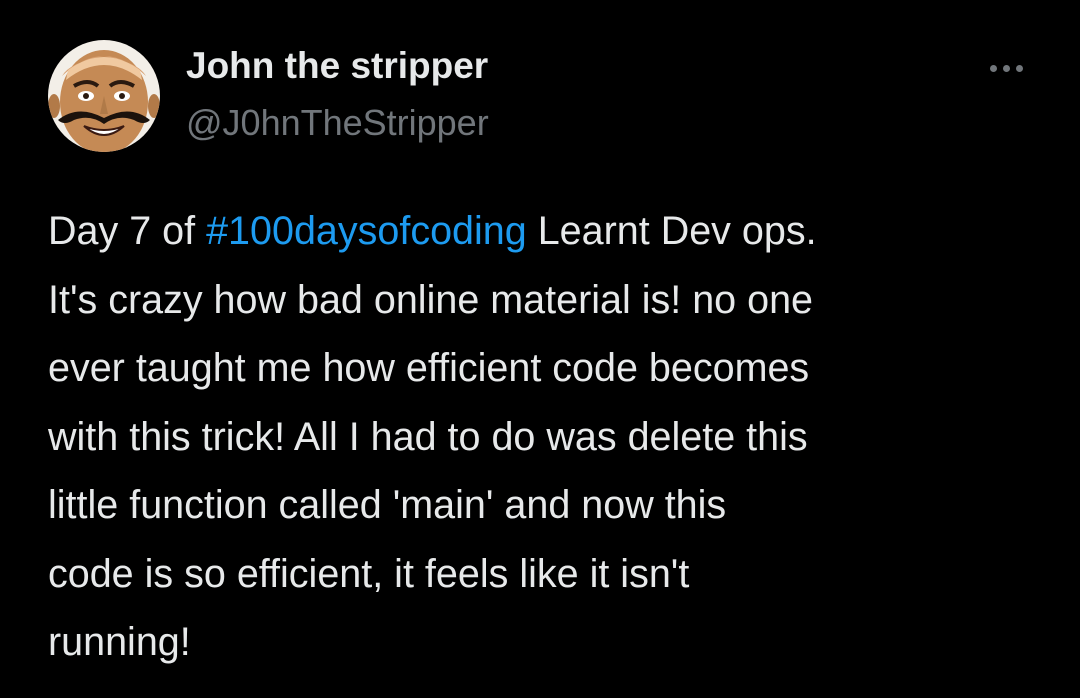 The image size is (1080, 698). I want to click on more-options-button, so click(1006, 68).